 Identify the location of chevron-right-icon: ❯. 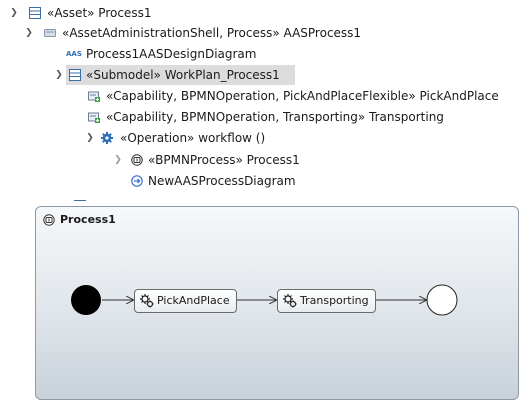
(118, 160).